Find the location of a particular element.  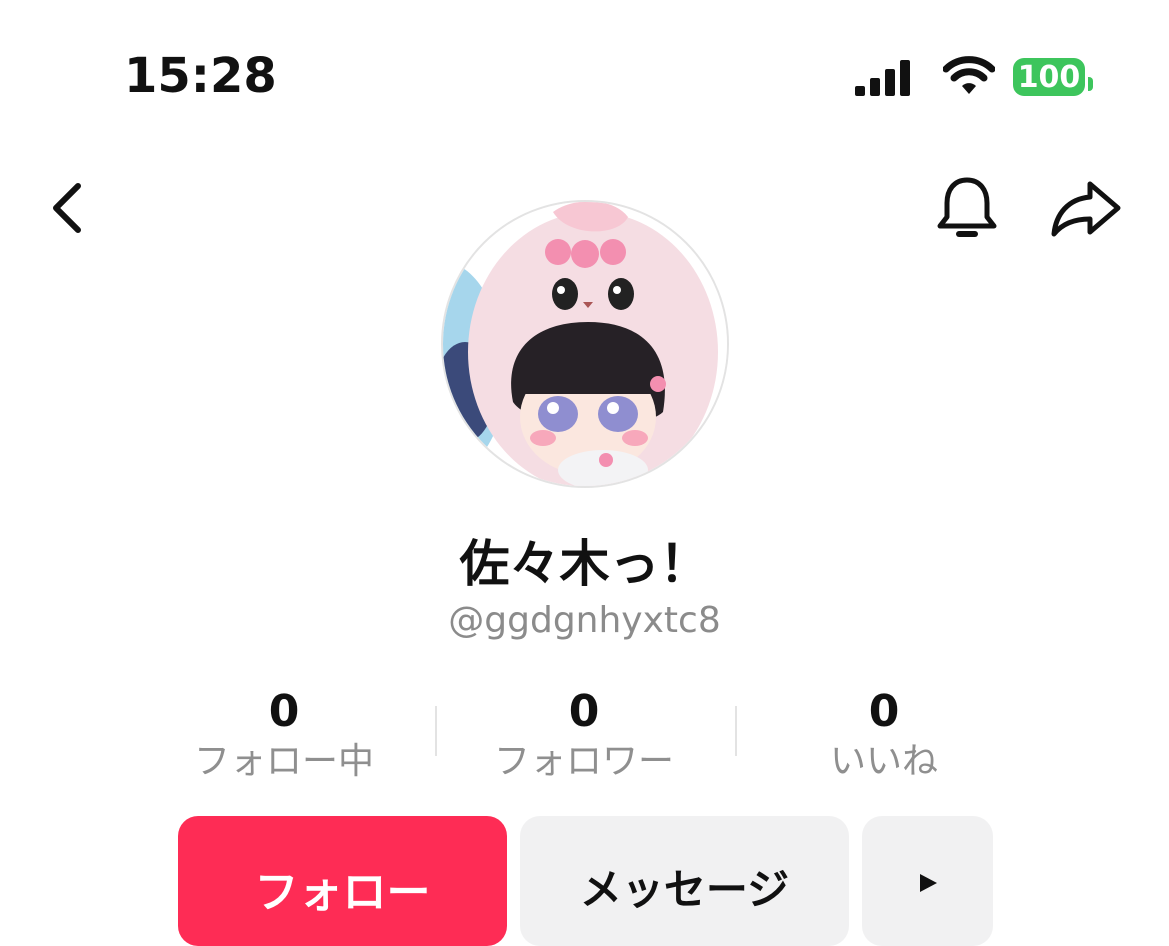

chevron-left-icon is located at coordinates (67, 208).